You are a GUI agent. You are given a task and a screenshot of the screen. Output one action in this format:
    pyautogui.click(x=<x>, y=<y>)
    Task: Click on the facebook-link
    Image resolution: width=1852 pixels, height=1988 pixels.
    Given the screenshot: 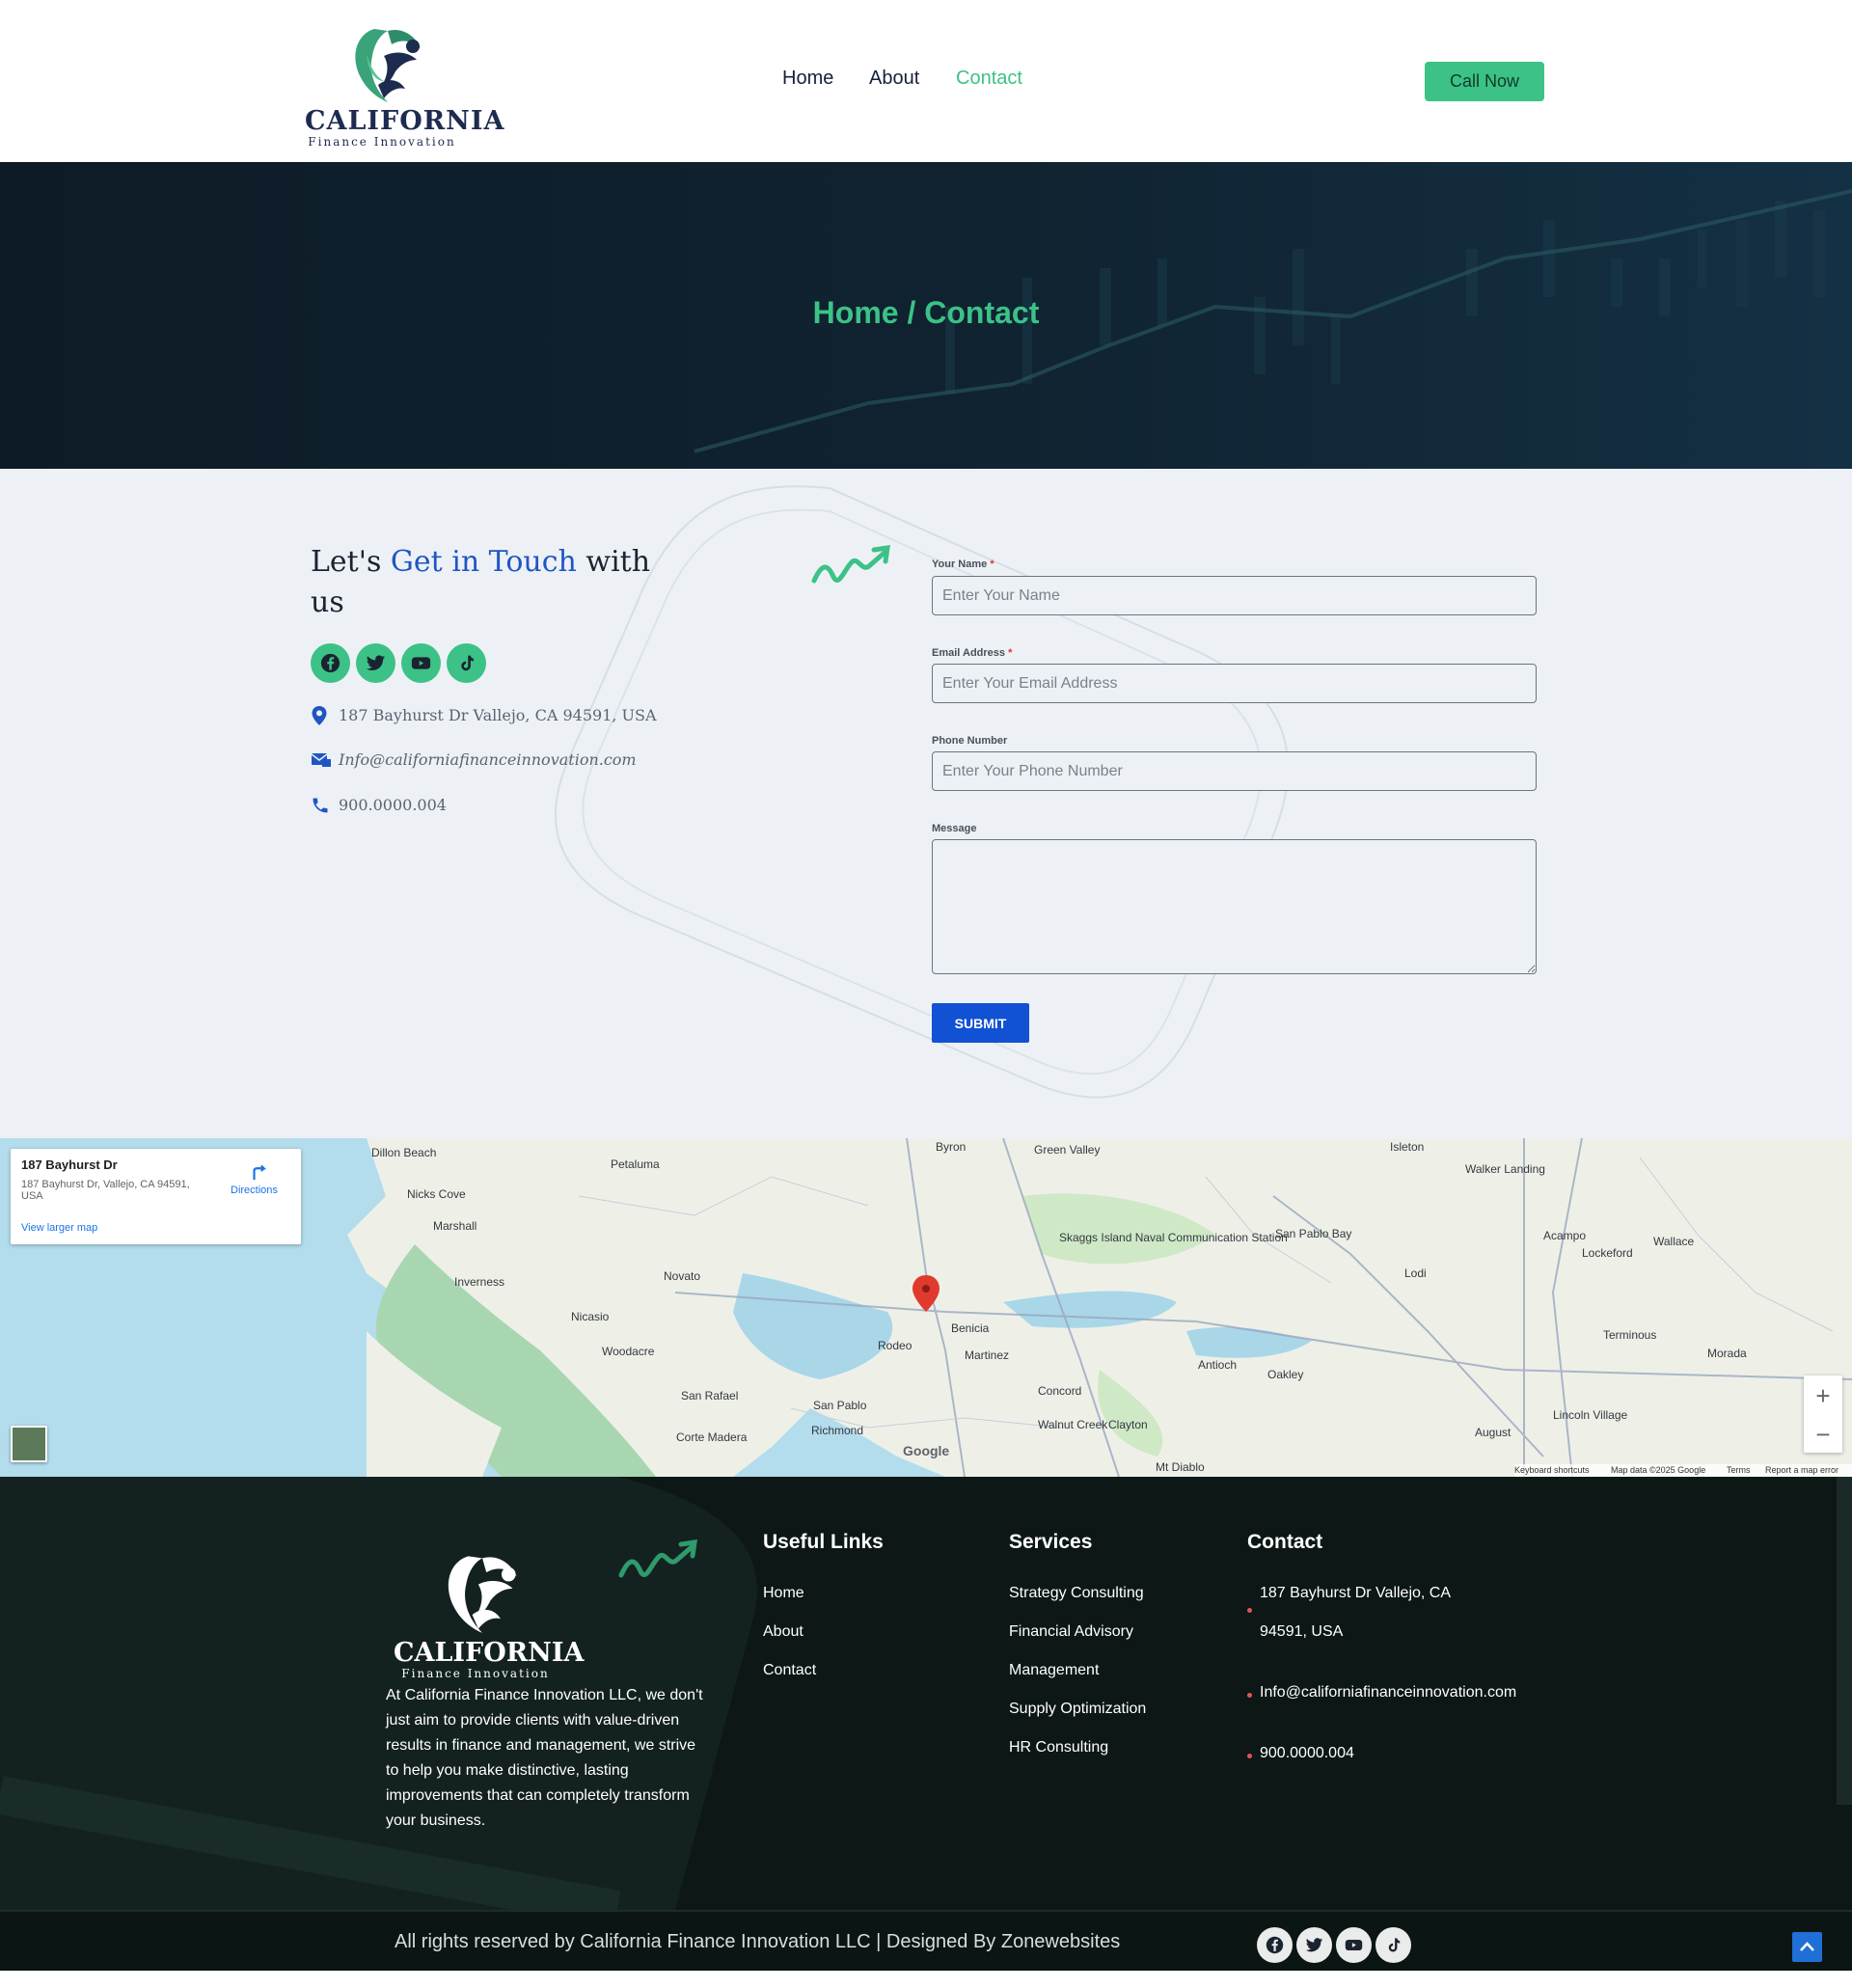 What is the action you would take?
    pyautogui.click(x=331, y=663)
    